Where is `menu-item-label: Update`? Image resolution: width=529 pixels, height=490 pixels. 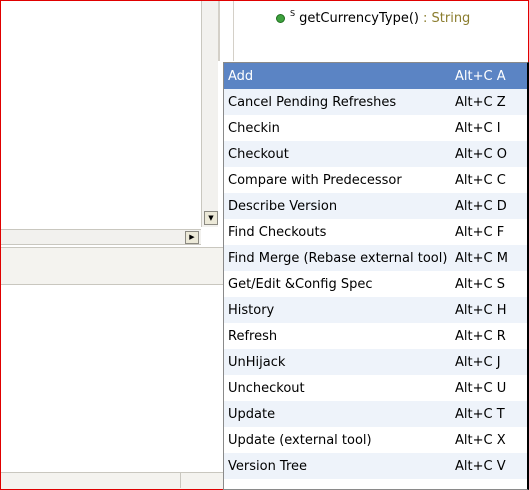
menu-item-label: Update is located at coordinates (252, 414).